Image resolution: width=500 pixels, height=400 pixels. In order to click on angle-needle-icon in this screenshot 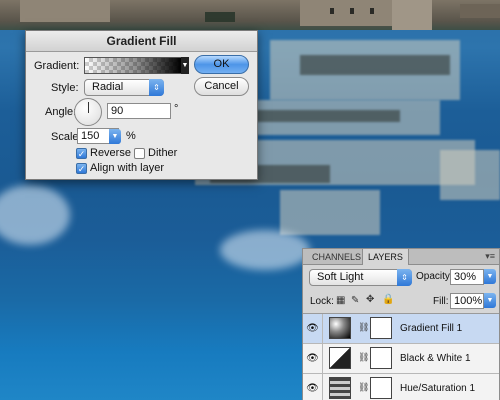, I will do `click(88, 107)`.